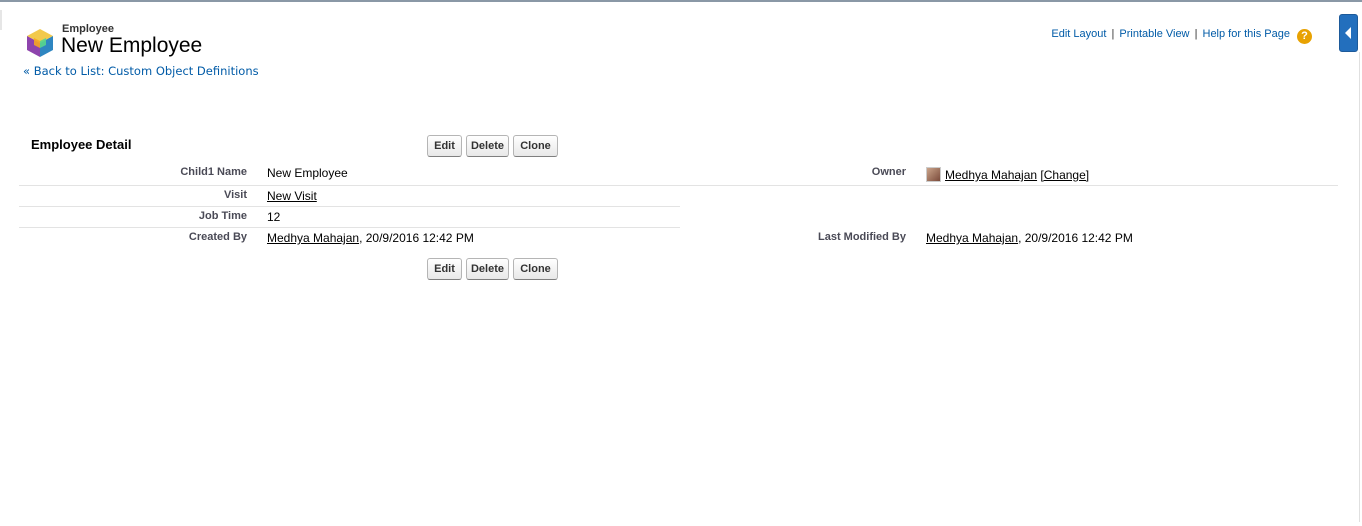 Image resolution: width=1362 pixels, height=526 pixels. I want to click on section-title: Employee Detail, so click(81, 144).